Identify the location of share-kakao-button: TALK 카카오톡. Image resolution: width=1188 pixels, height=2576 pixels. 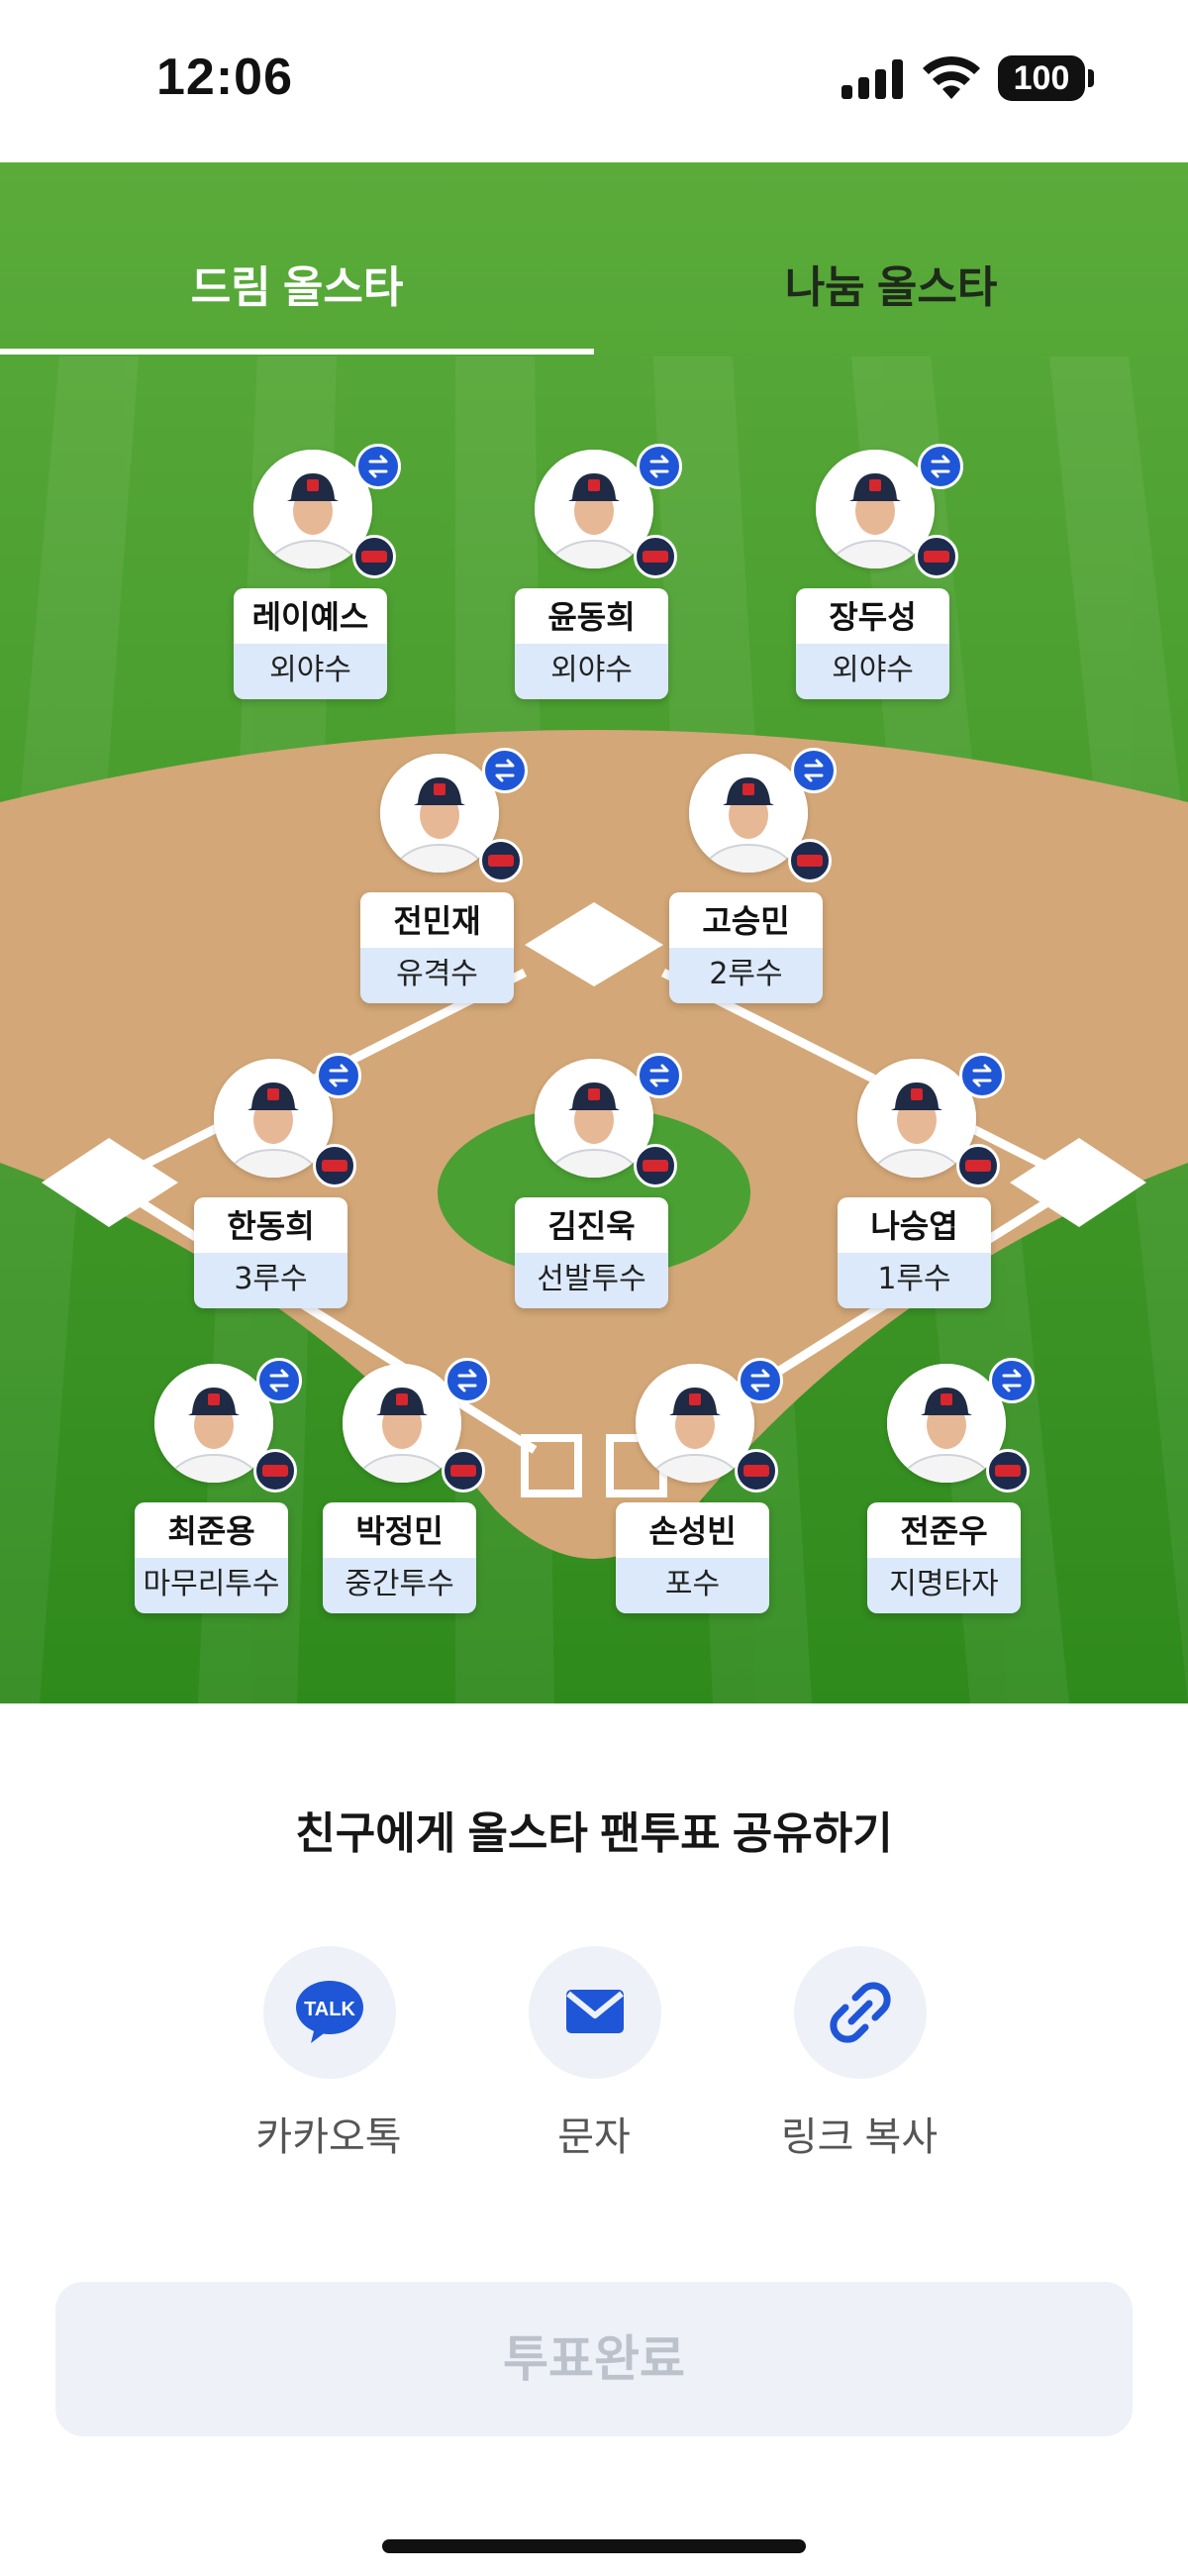
(329, 2060).